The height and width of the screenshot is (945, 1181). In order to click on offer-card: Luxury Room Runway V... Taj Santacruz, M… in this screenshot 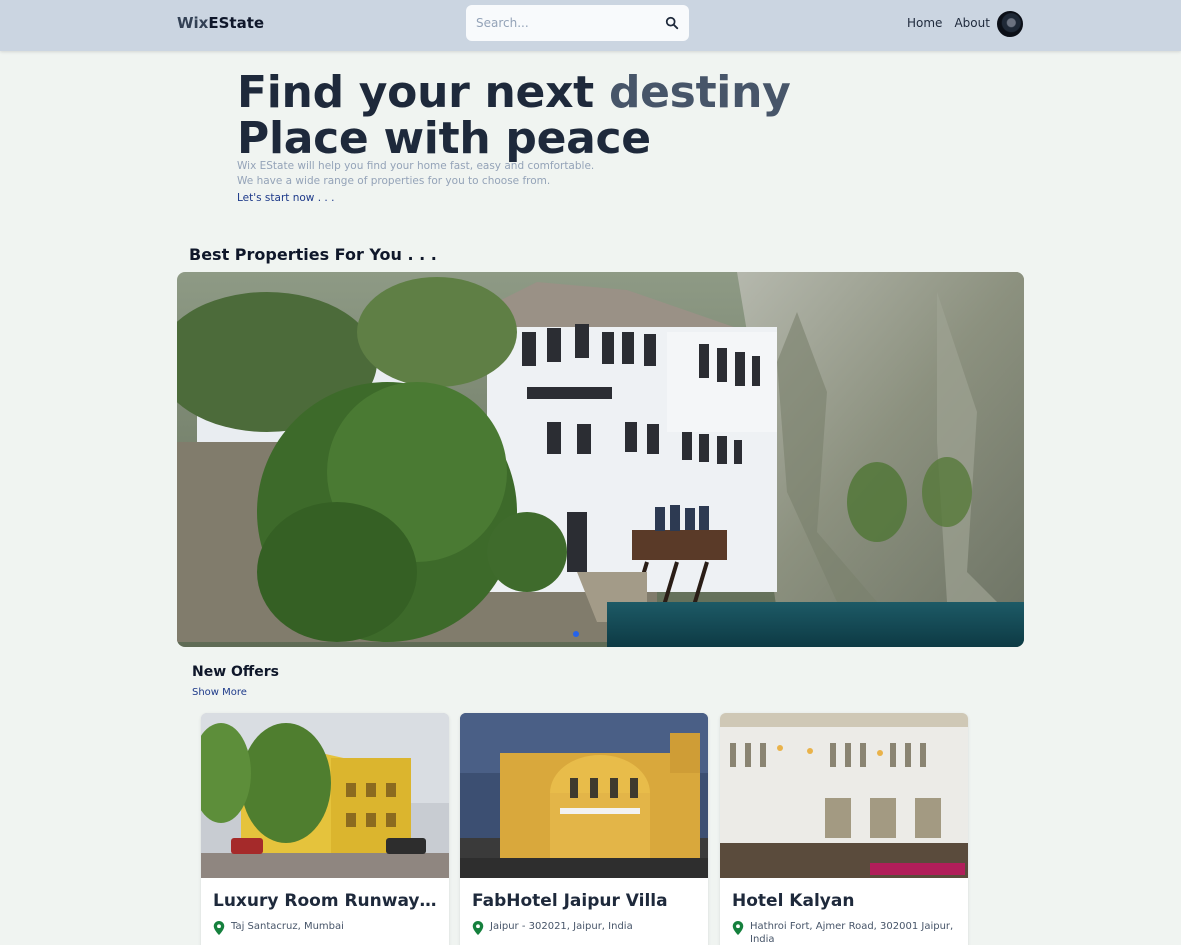, I will do `click(325, 829)`.